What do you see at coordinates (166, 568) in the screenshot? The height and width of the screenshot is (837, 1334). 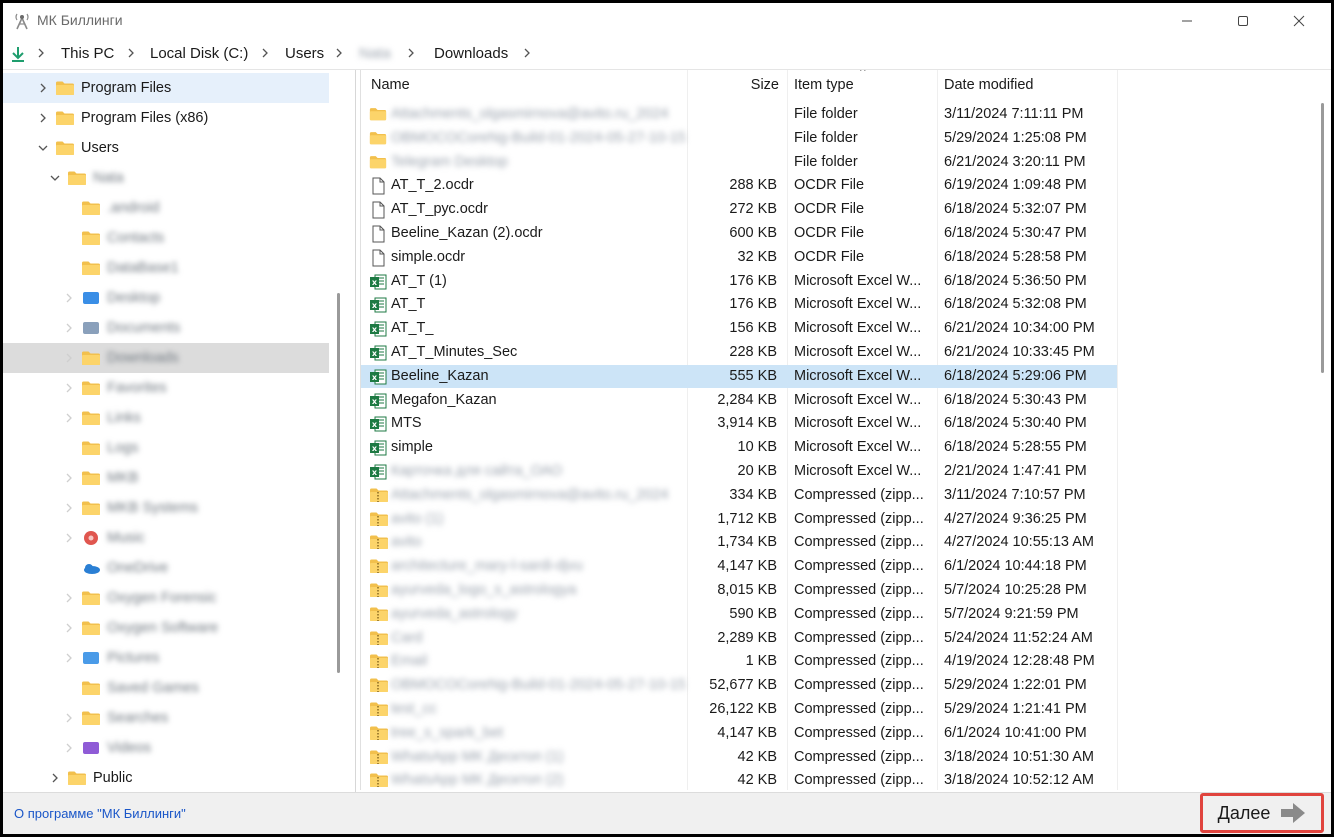 I see `tree-item: OneDrive` at bounding box center [166, 568].